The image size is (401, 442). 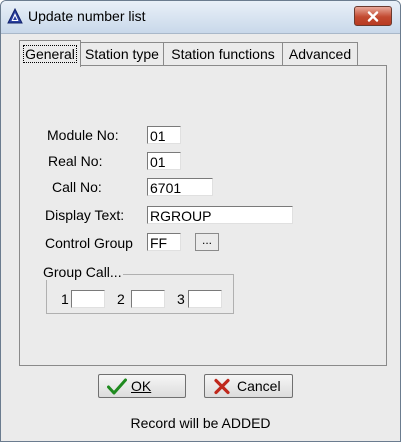 What do you see at coordinates (220, 215) in the screenshot?
I see `display-text-field: RGROUP` at bounding box center [220, 215].